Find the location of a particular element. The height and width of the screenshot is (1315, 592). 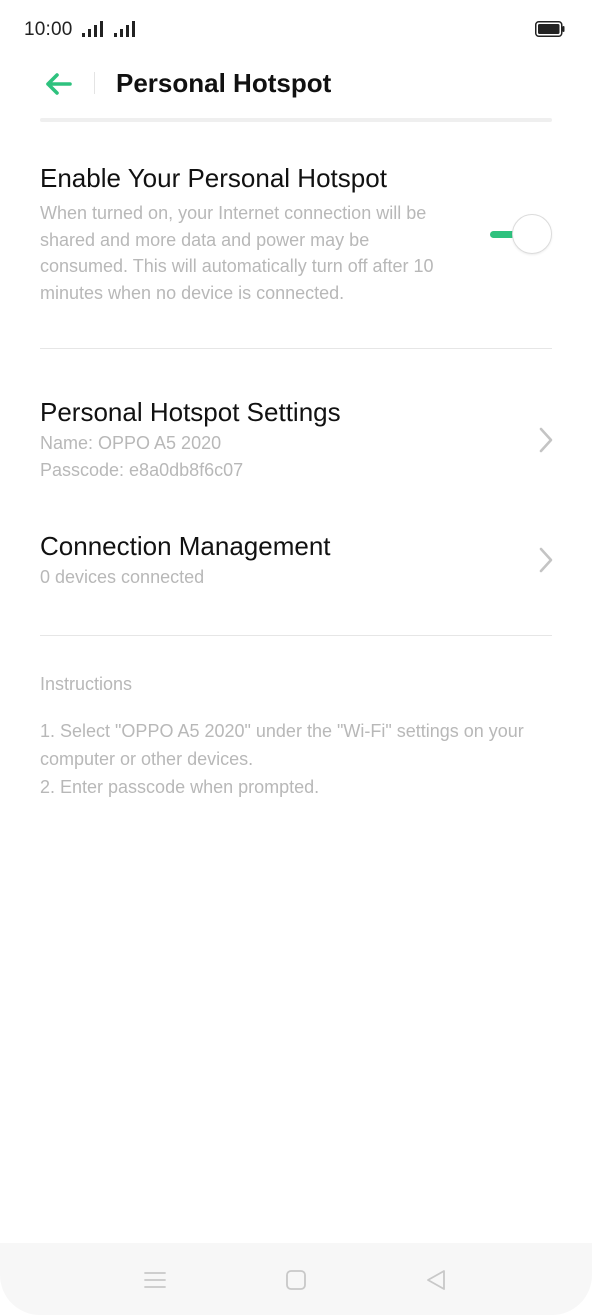

enable-hotspot-title: Enable Your Personal Hotspot is located at coordinates (213, 178).